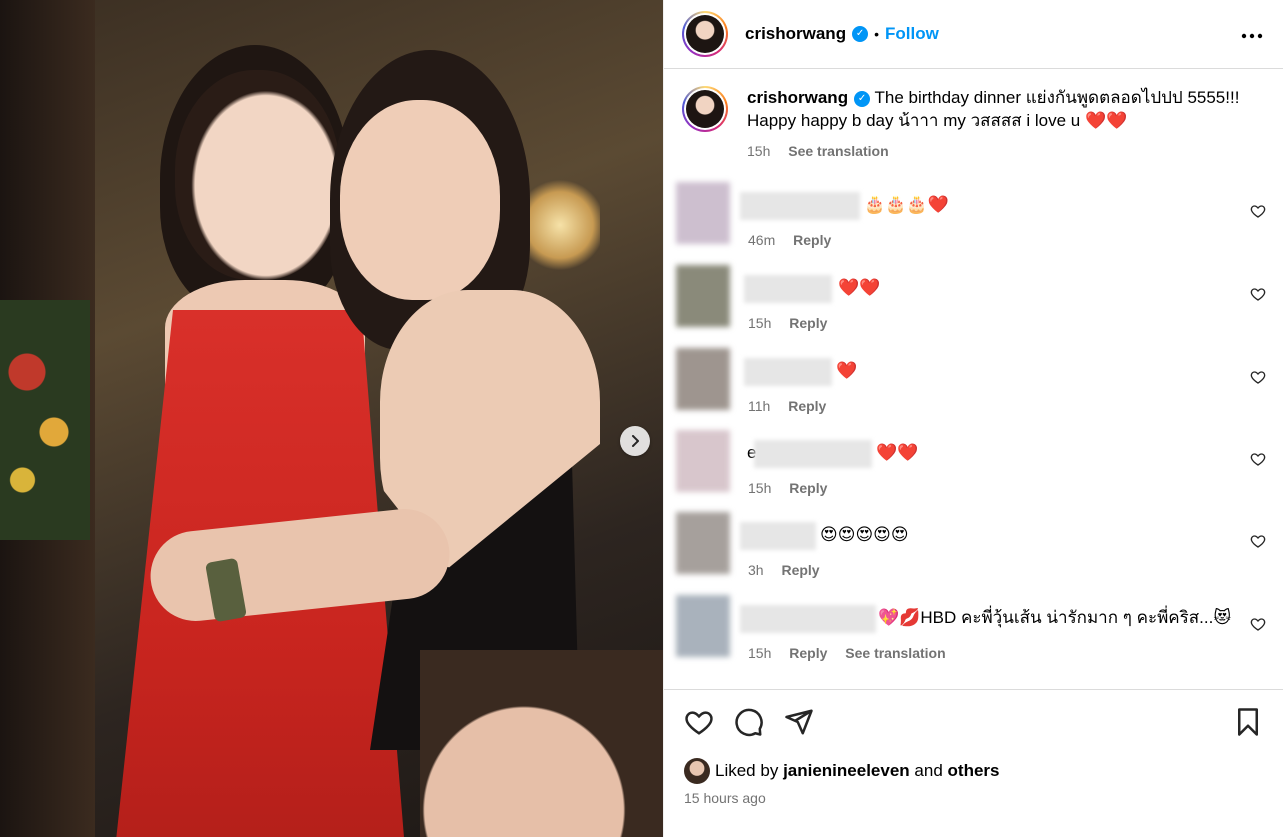  I want to click on comment-meta: 15h Reply See translation, so click(854, 653).